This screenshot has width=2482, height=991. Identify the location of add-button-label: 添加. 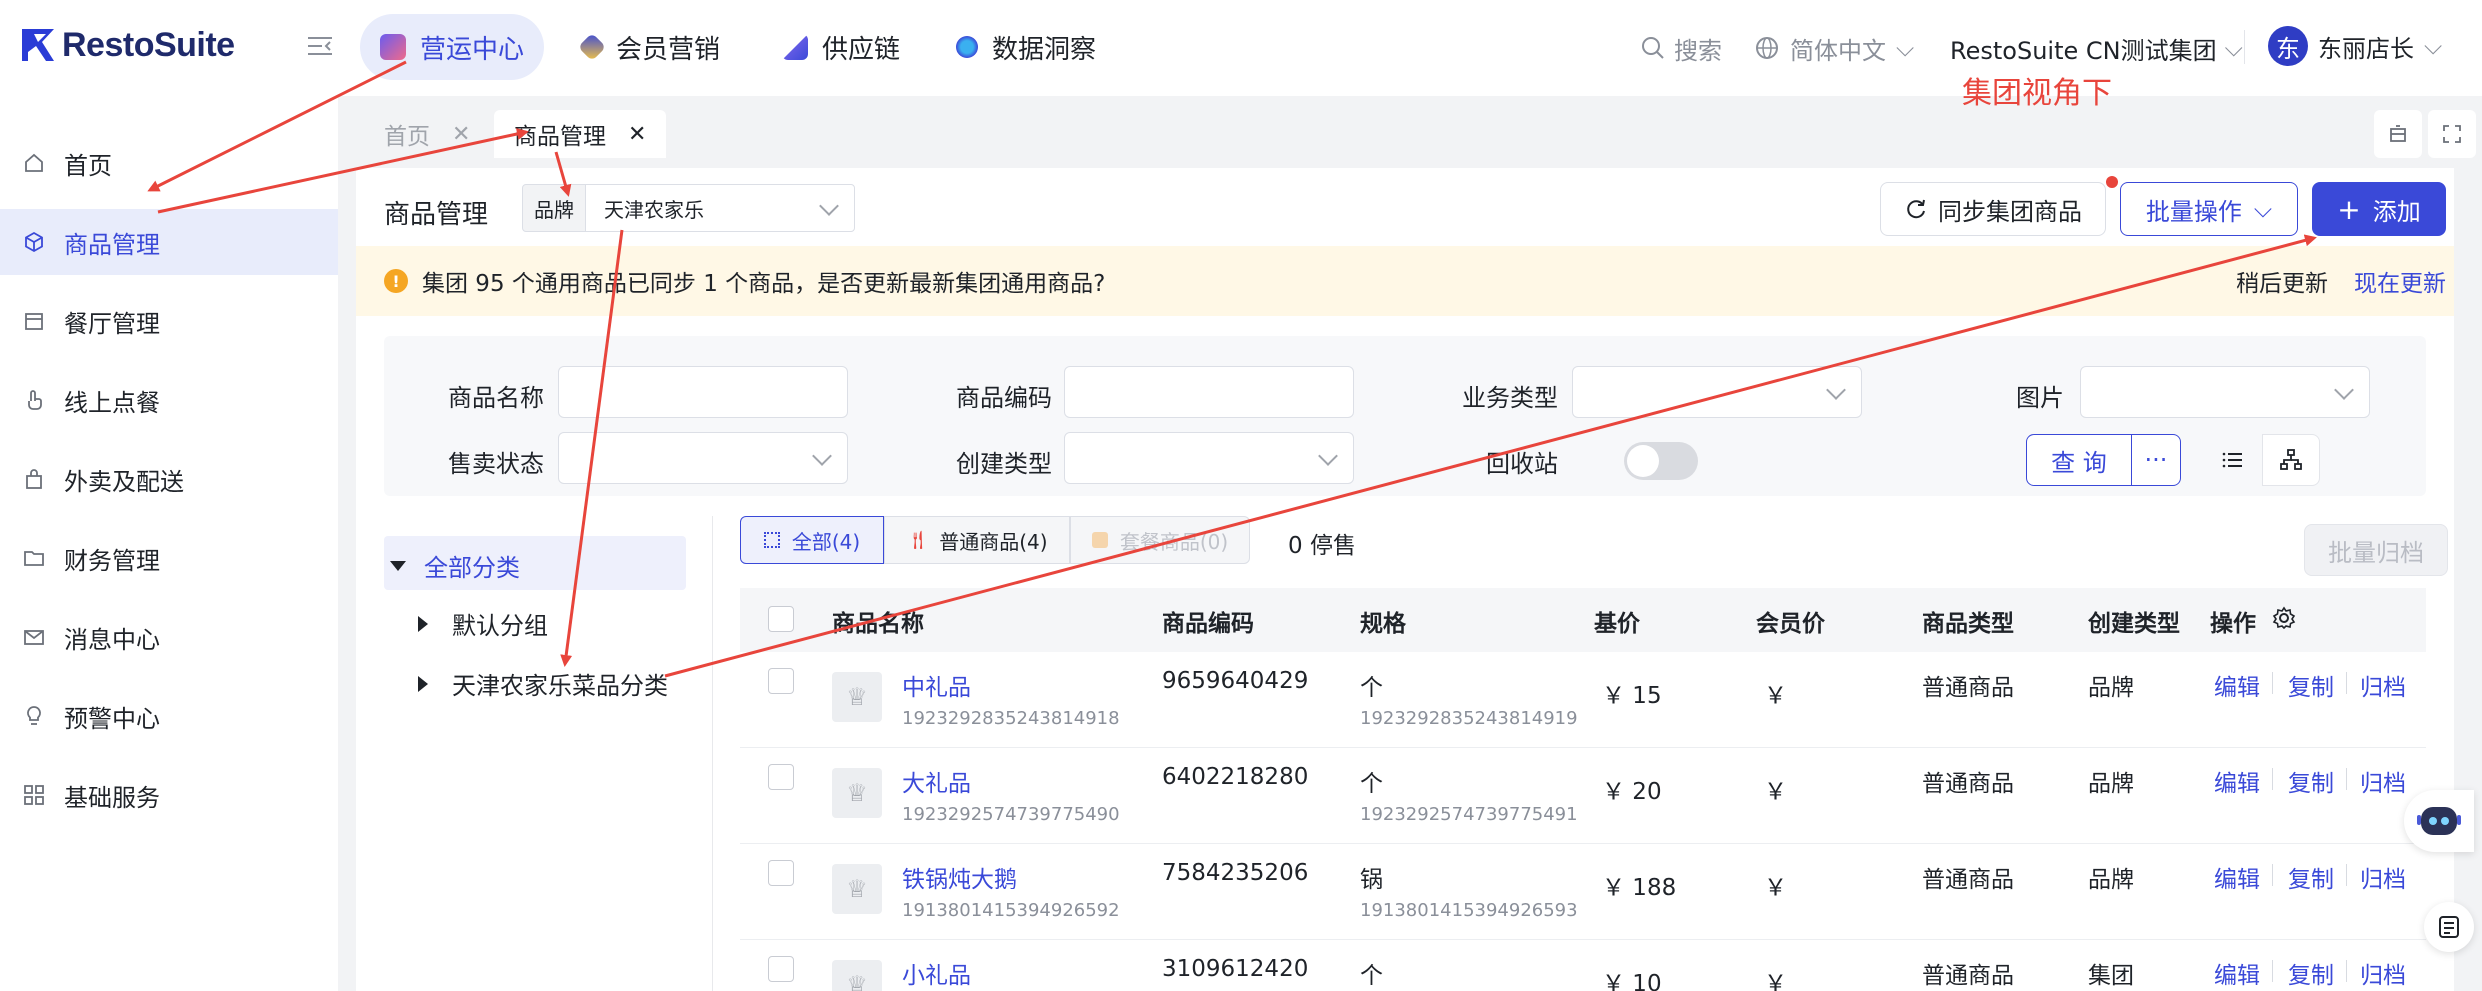
(2396, 211).